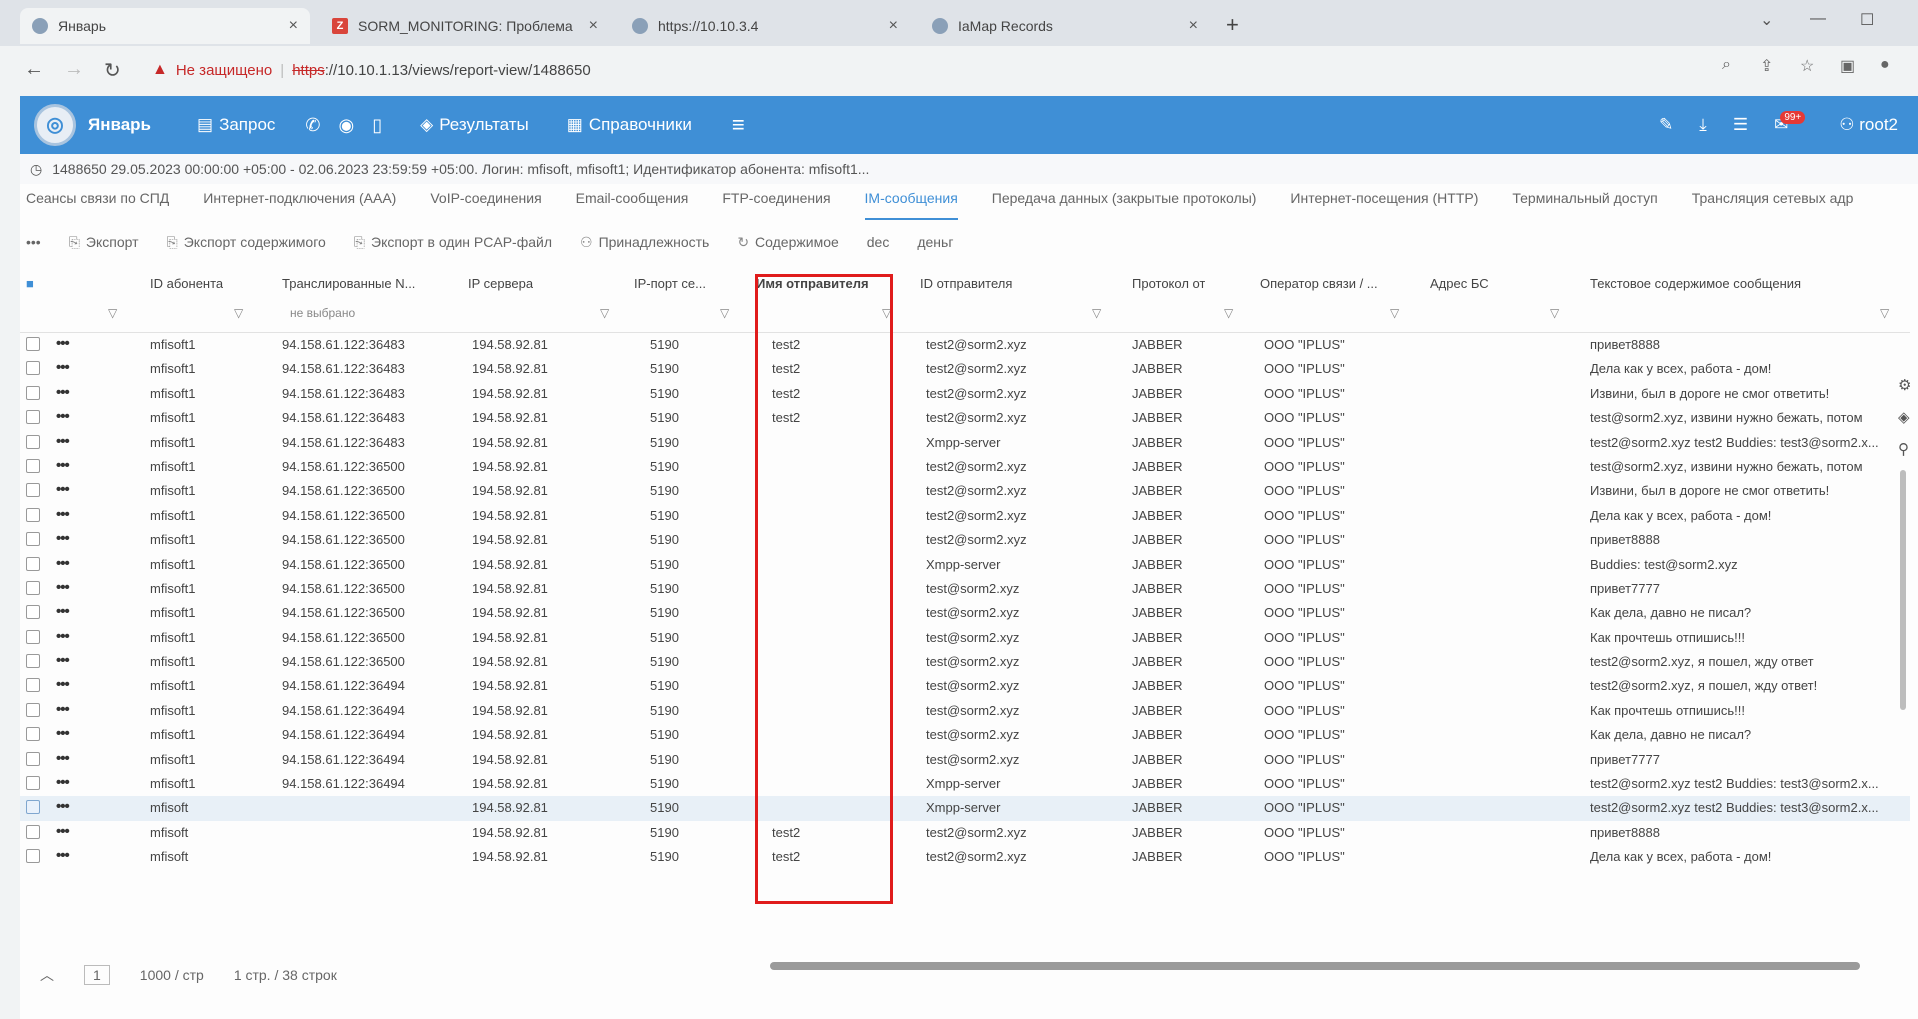 This screenshot has height=1019, width=1918. What do you see at coordinates (1793, 123) in the screenshot?
I see `notifications-icon: ✉99+` at bounding box center [1793, 123].